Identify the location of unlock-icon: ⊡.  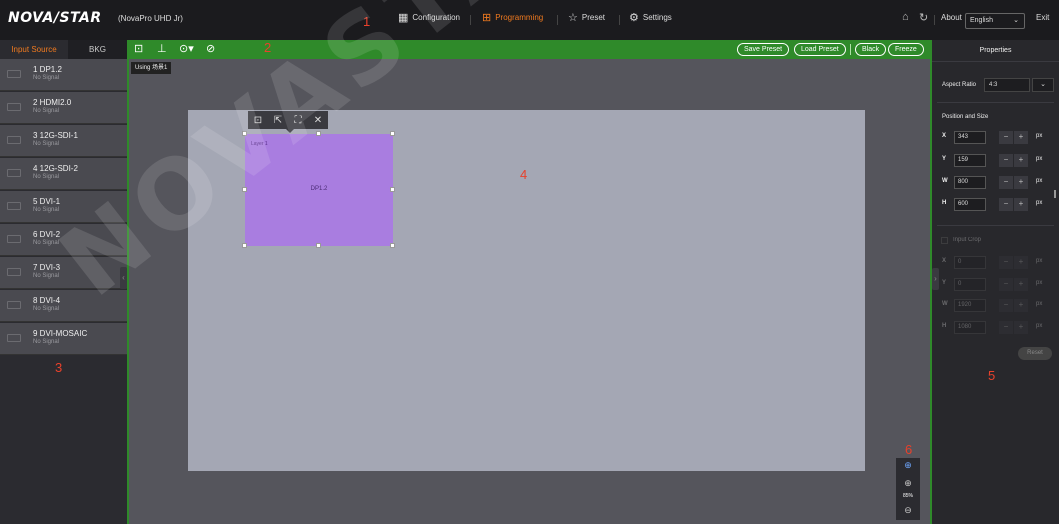
(138, 48).